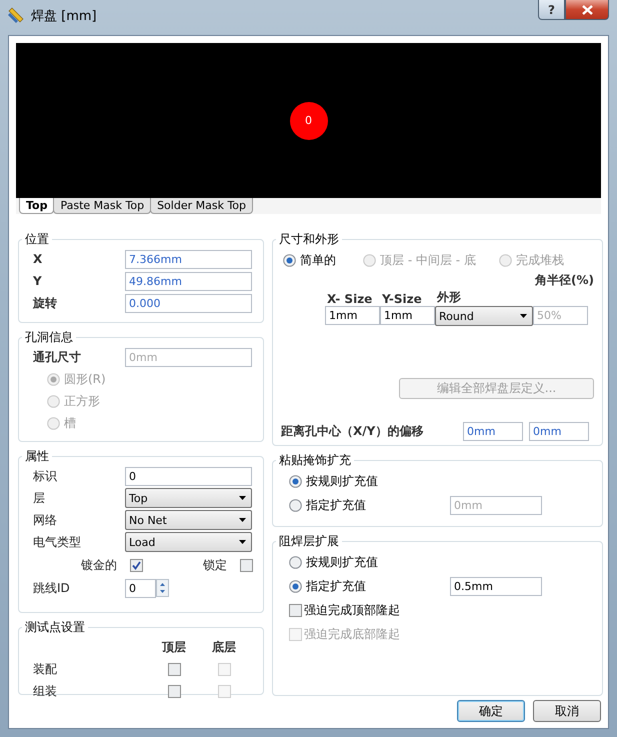 The height and width of the screenshot is (737, 617). I want to click on group-title: 粘贴掩饰扩充, so click(315, 460).